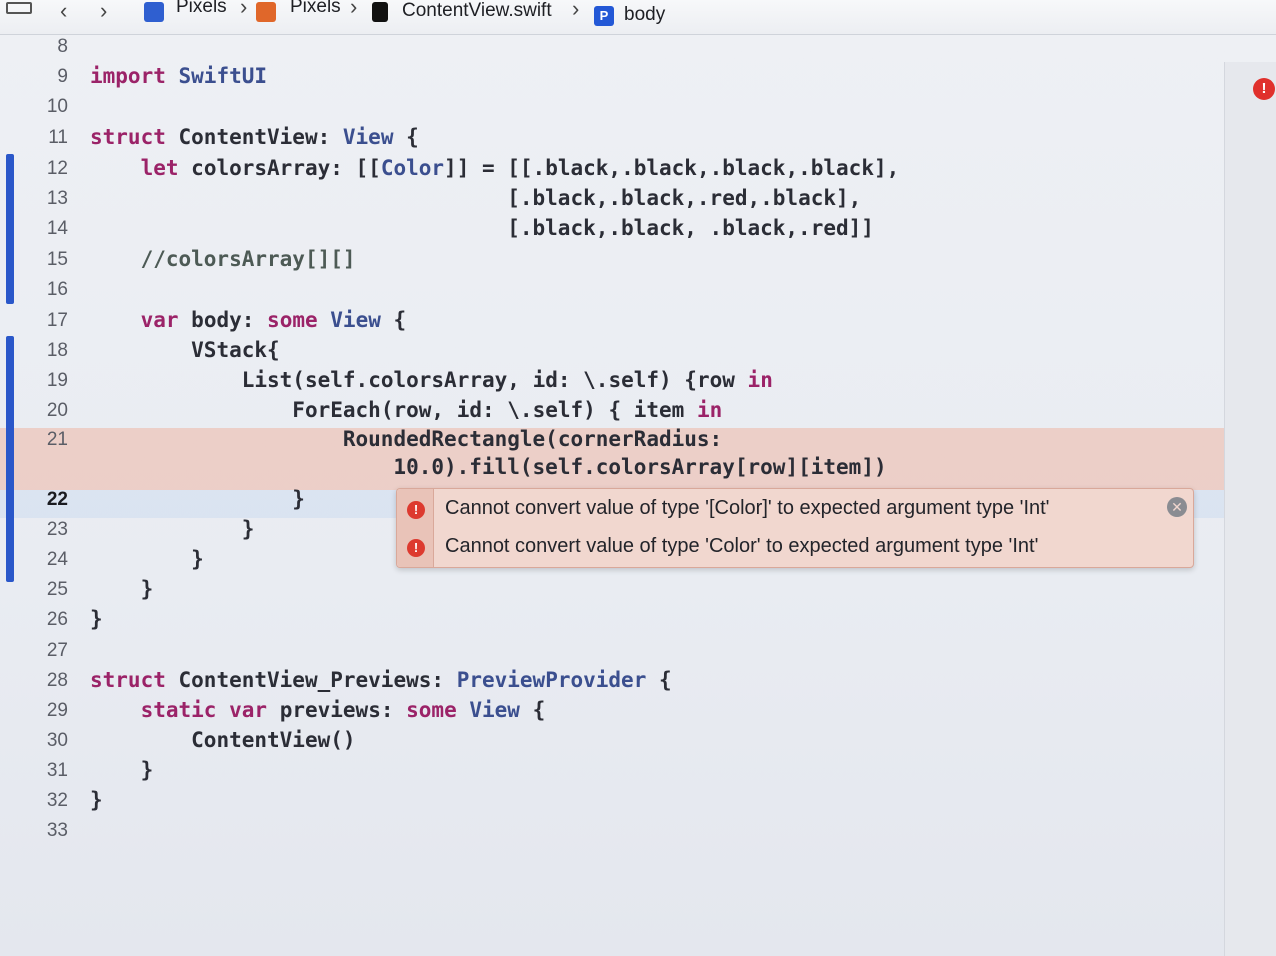 This screenshot has width=1276, height=956. Describe the element at coordinates (475, 198) in the screenshot. I see `code-line: [.black,.black,.red,.black],` at that location.